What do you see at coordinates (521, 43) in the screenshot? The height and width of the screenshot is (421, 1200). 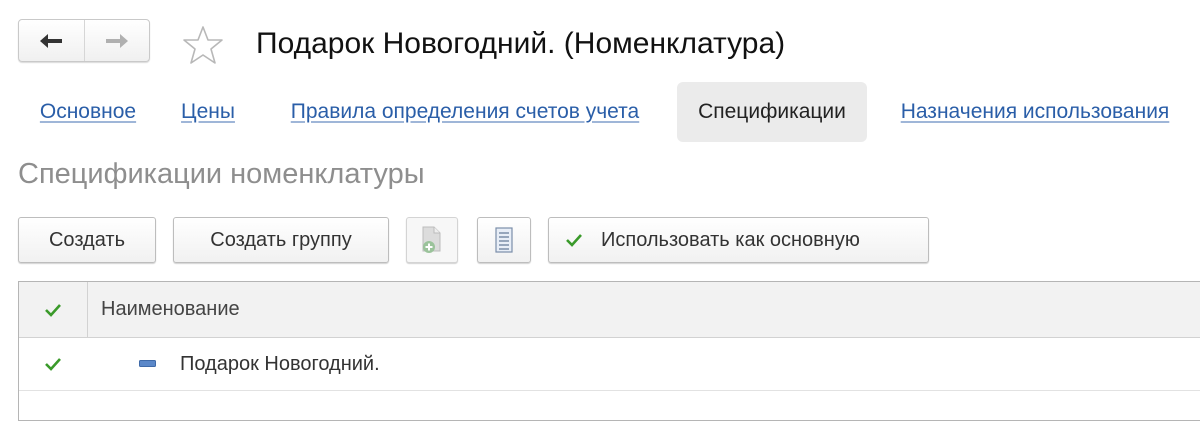 I see `page-title: Подарок Новогодний. (Номенклатура)` at bounding box center [521, 43].